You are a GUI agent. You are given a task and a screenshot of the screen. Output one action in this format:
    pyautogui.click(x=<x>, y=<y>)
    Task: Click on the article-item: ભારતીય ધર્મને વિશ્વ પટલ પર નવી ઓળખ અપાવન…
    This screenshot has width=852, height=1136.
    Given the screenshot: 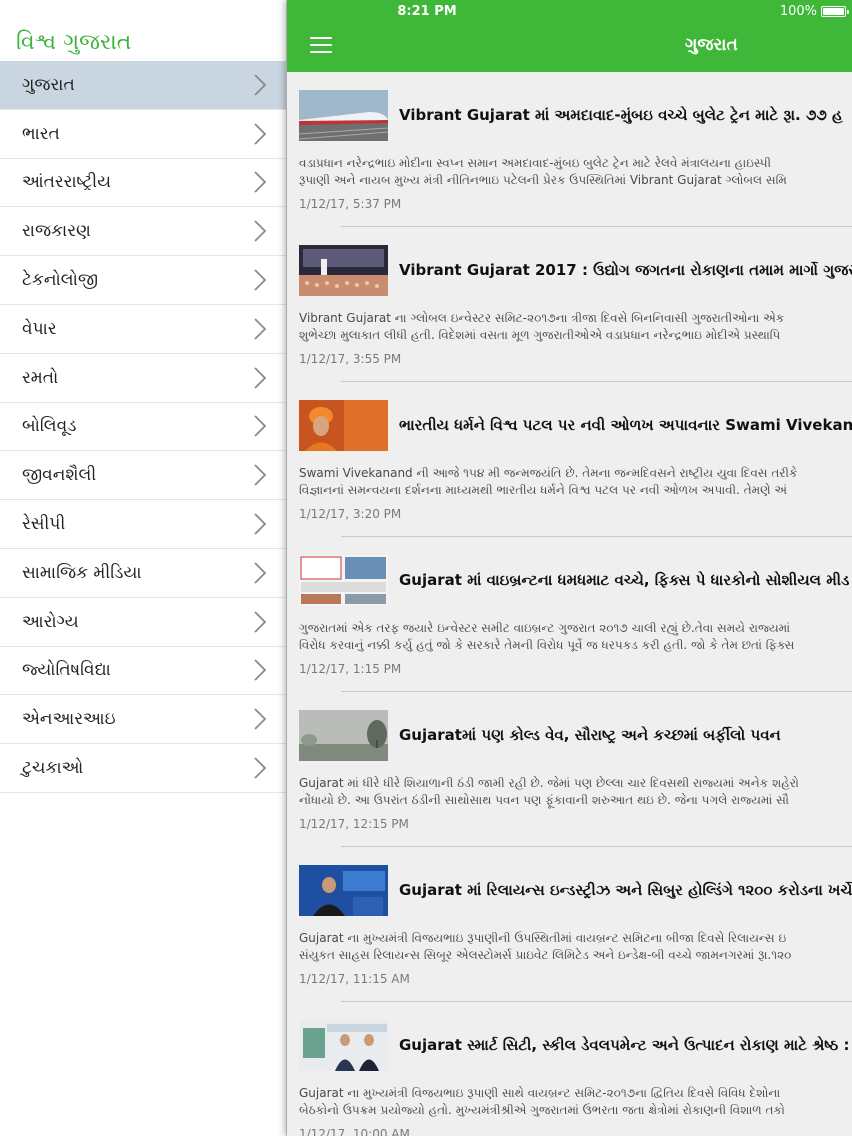 What is the action you would take?
    pyautogui.click(x=569, y=459)
    